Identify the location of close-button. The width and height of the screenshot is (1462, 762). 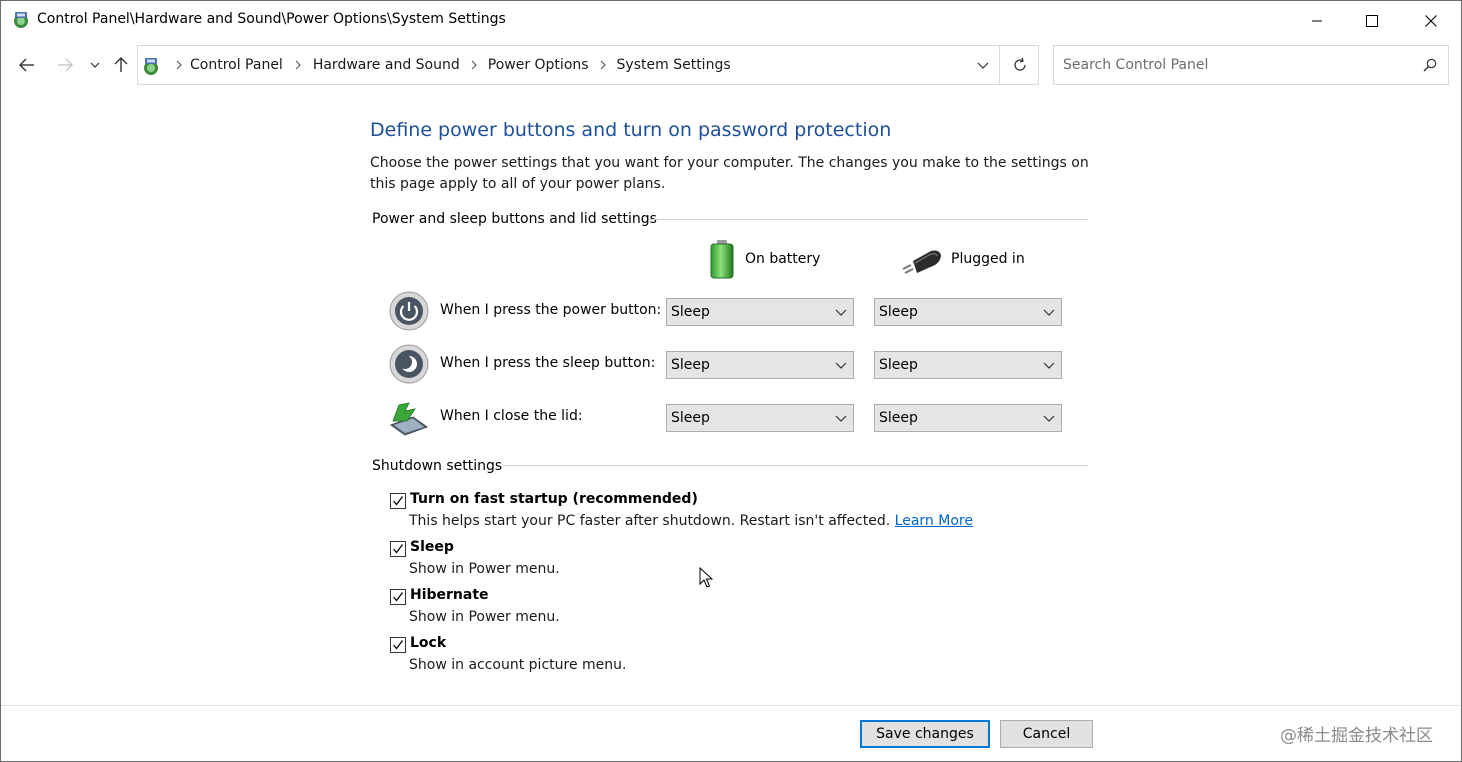
(1431, 21).